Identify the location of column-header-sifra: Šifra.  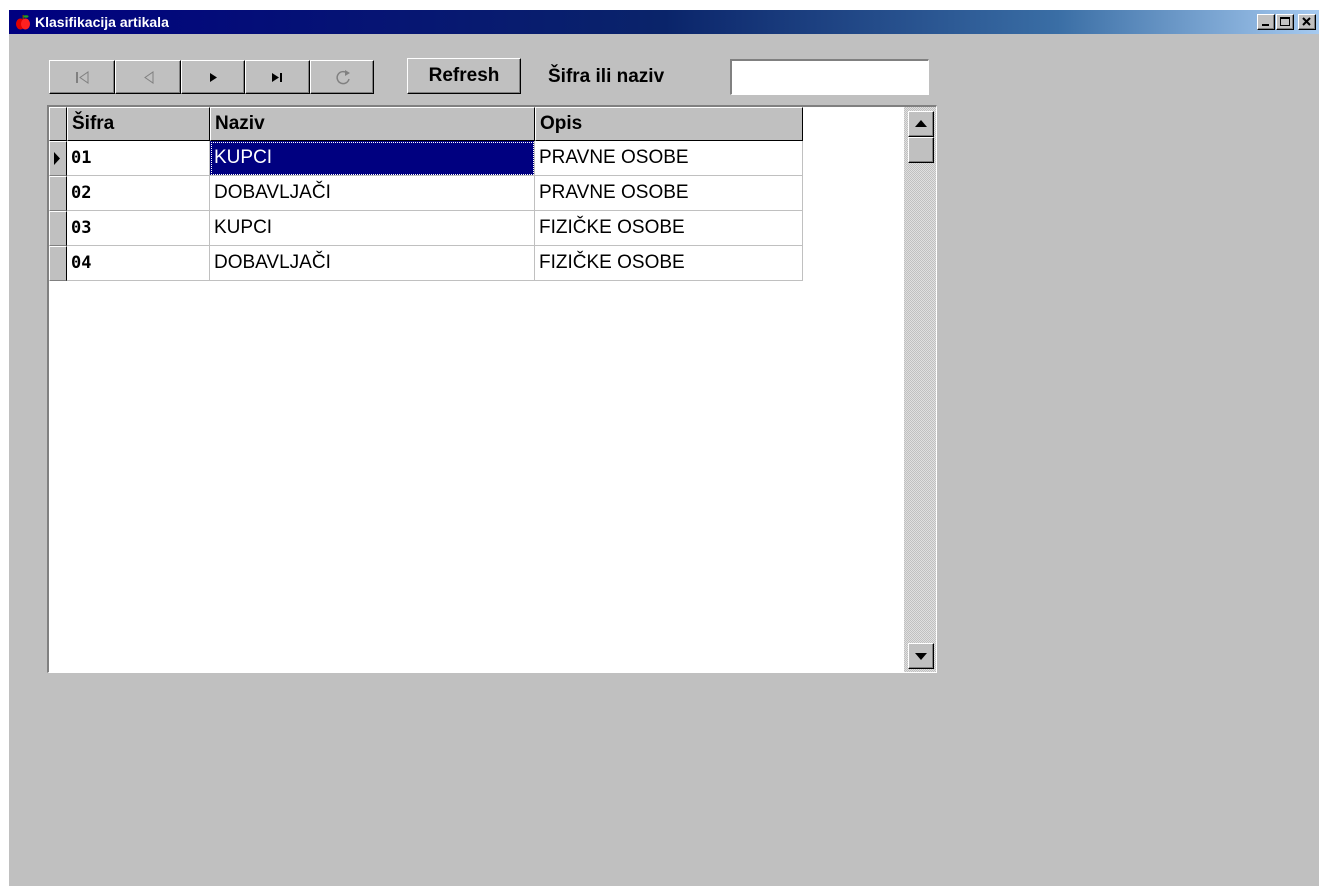
(138, 124).